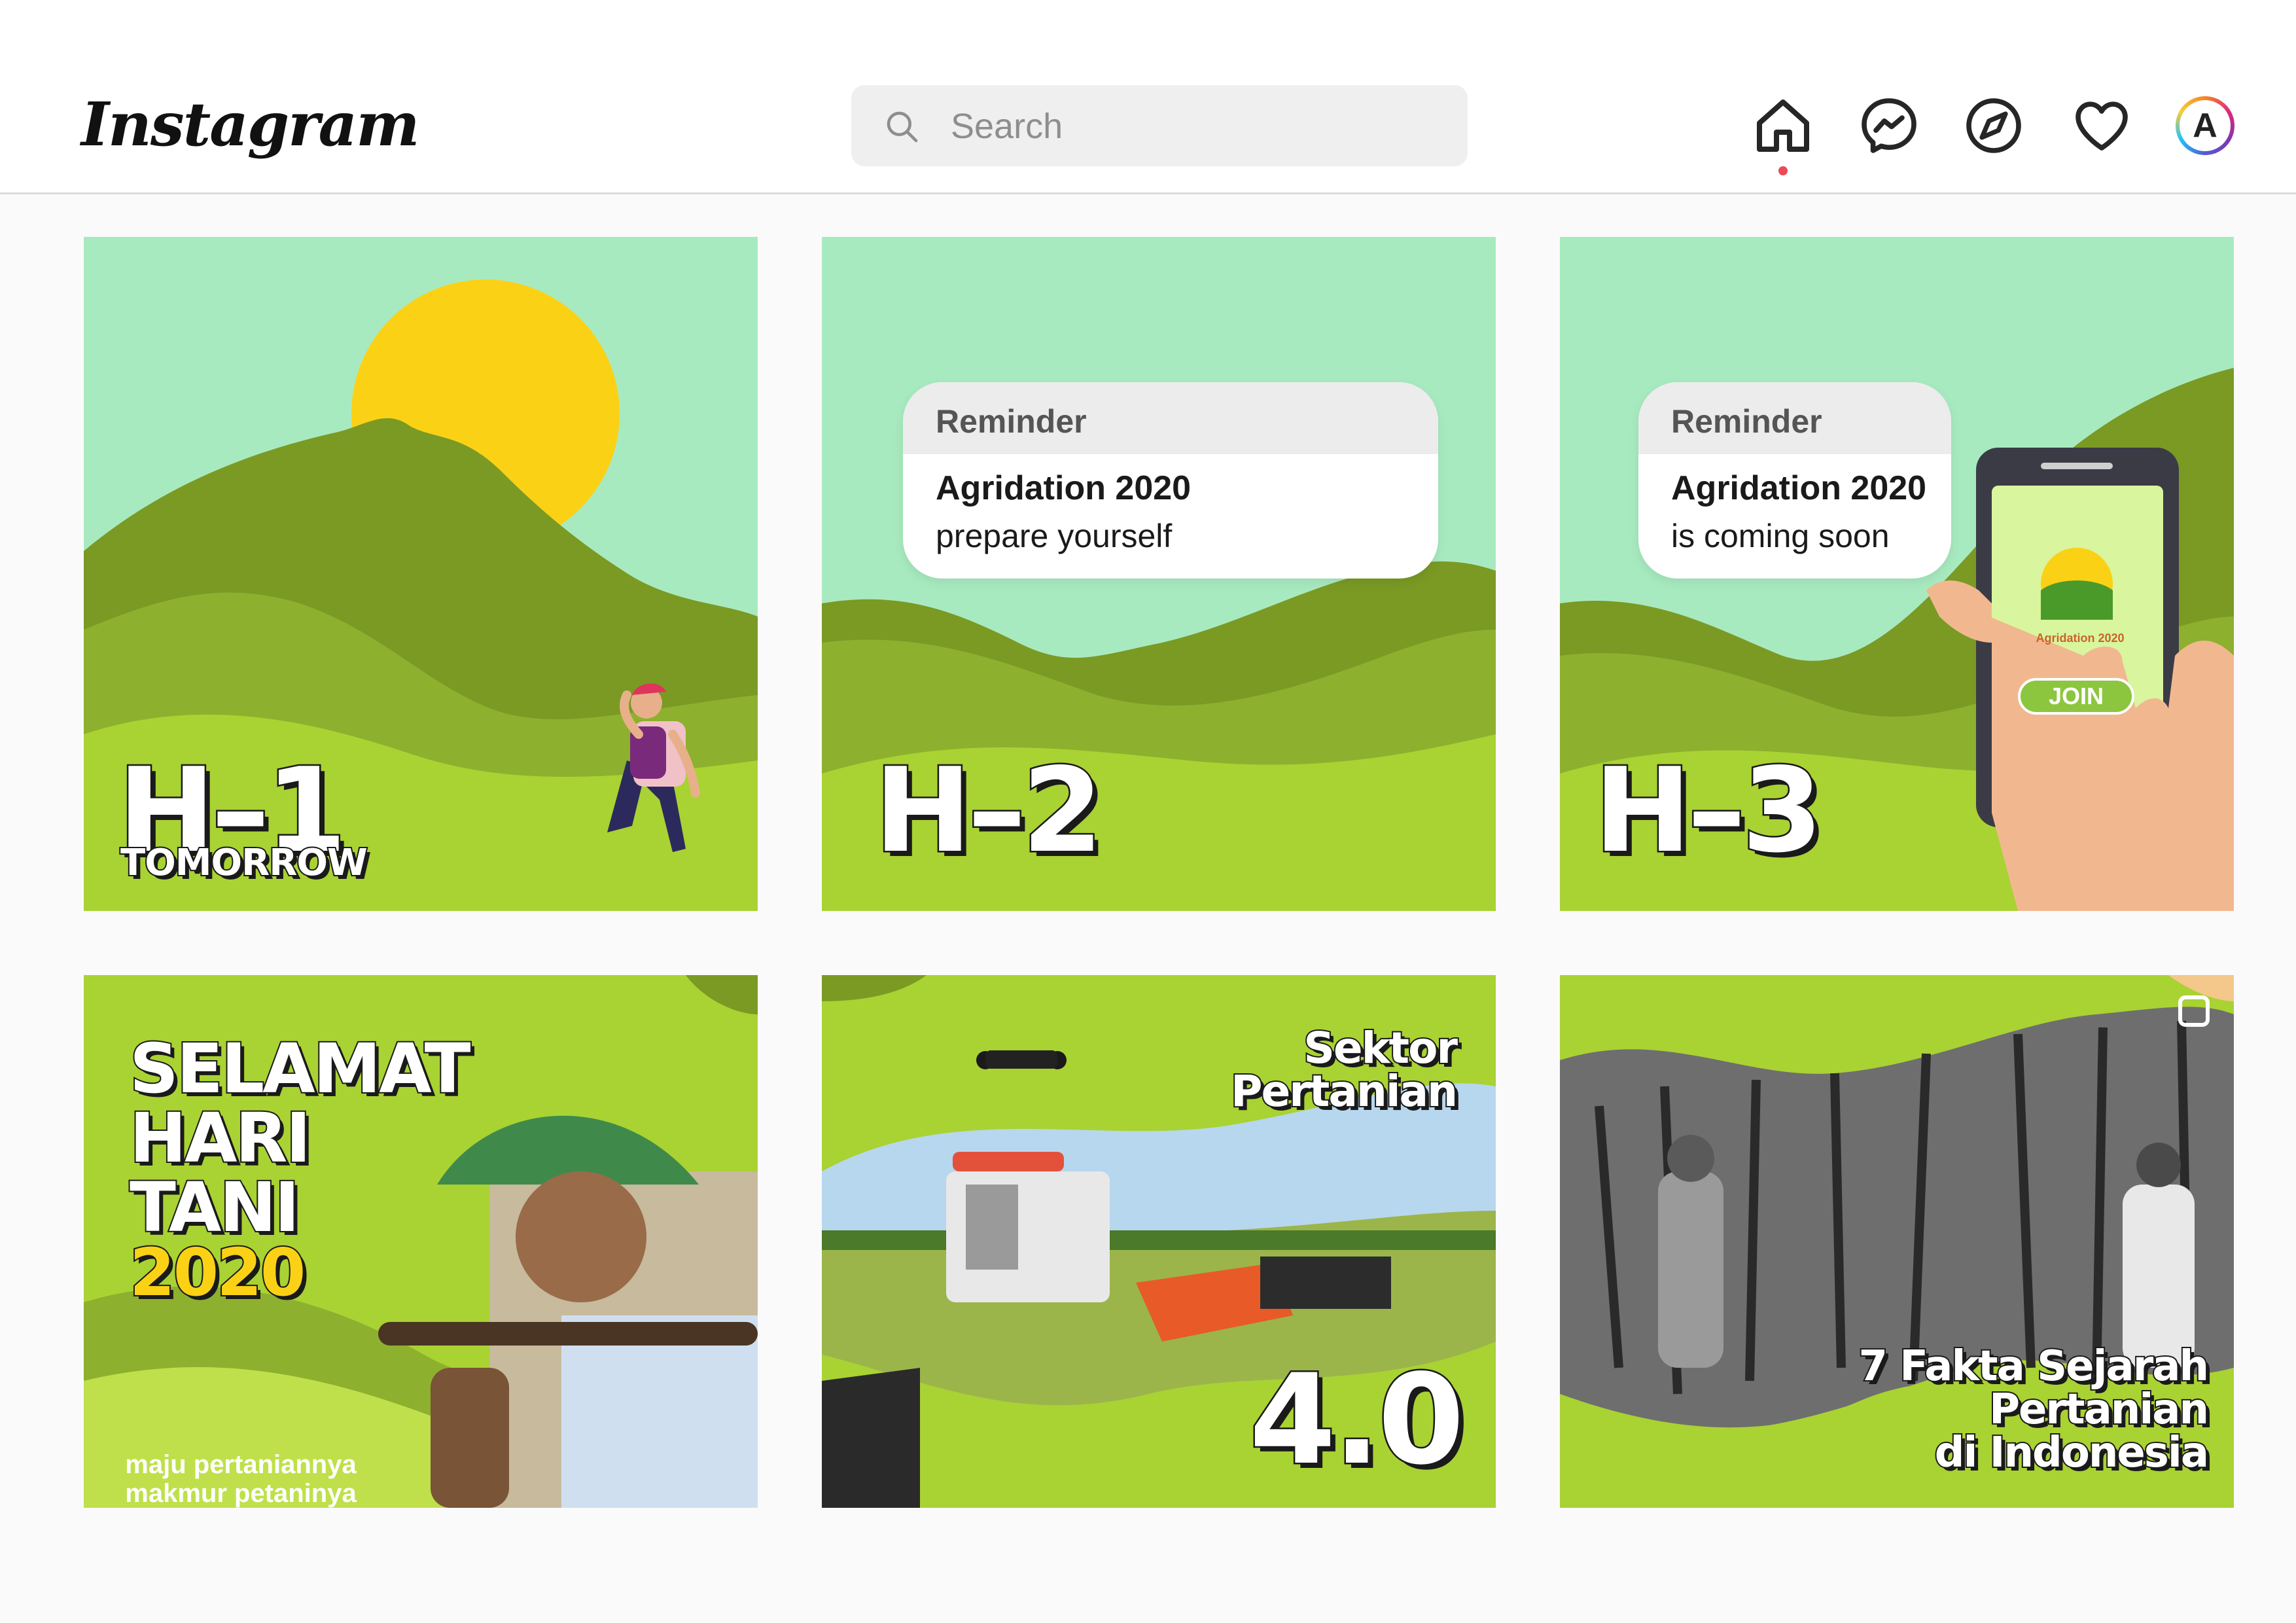 The width and height of the screenshot is (2296, 1623). Describe the element at coordinates (1783, 171) in the screenshot. I see `active-indicator-dot` at that location.